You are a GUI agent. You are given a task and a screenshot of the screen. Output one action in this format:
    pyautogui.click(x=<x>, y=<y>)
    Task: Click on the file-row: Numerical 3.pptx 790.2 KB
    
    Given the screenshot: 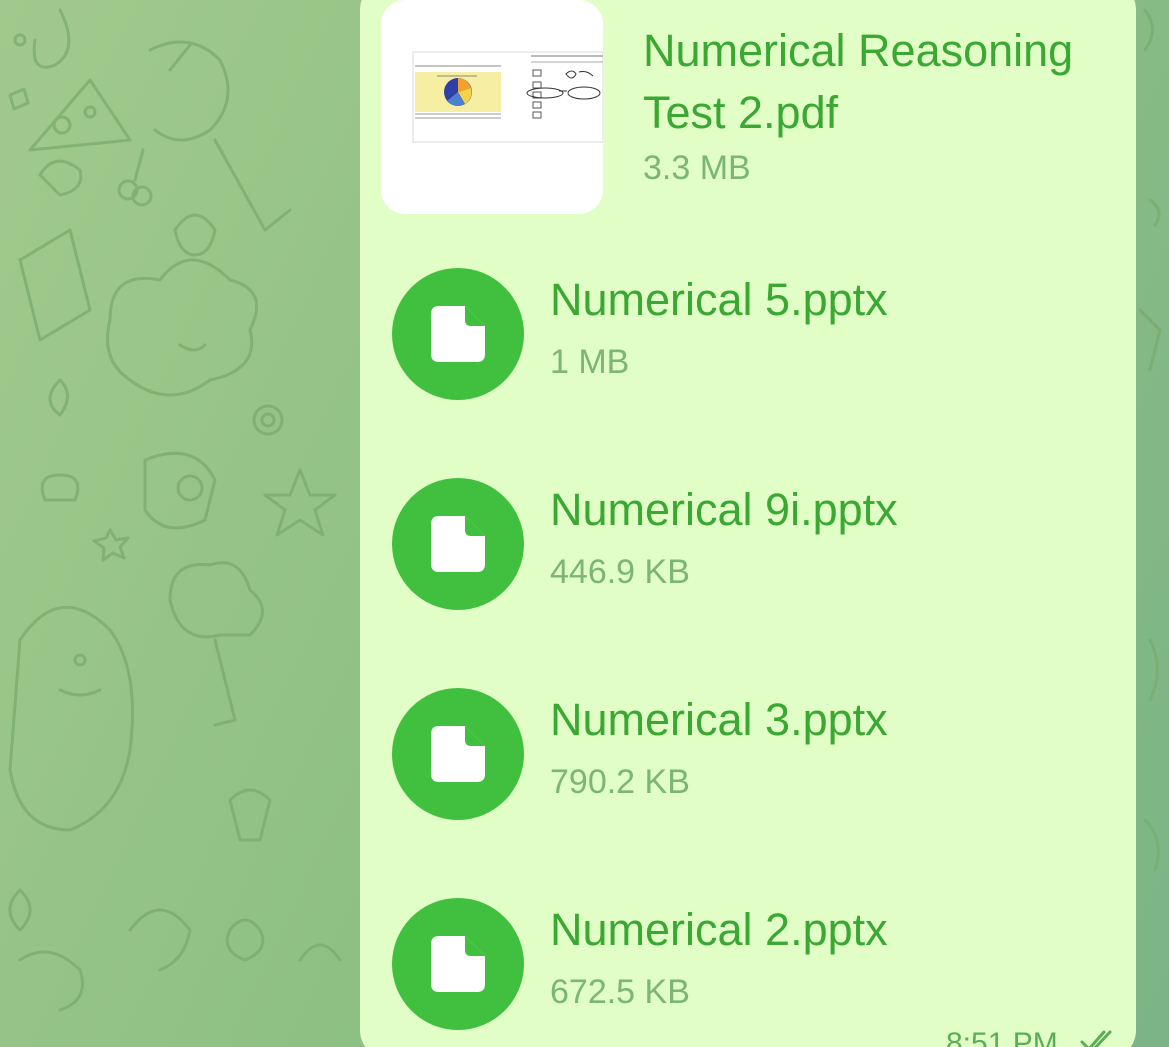 What is the action you would take?
    pyautogui.click(x=748, y=754)
    